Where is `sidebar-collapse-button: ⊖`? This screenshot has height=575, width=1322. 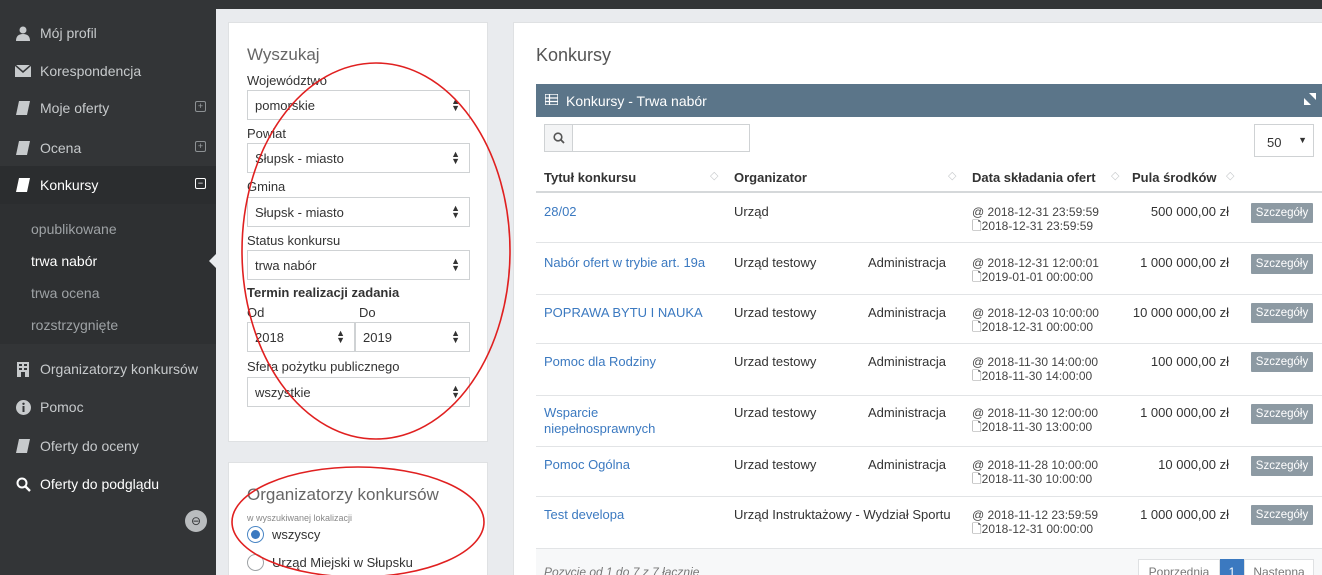 sidebar-collapse-button: ⊖ is located at coordinates (196, 521).